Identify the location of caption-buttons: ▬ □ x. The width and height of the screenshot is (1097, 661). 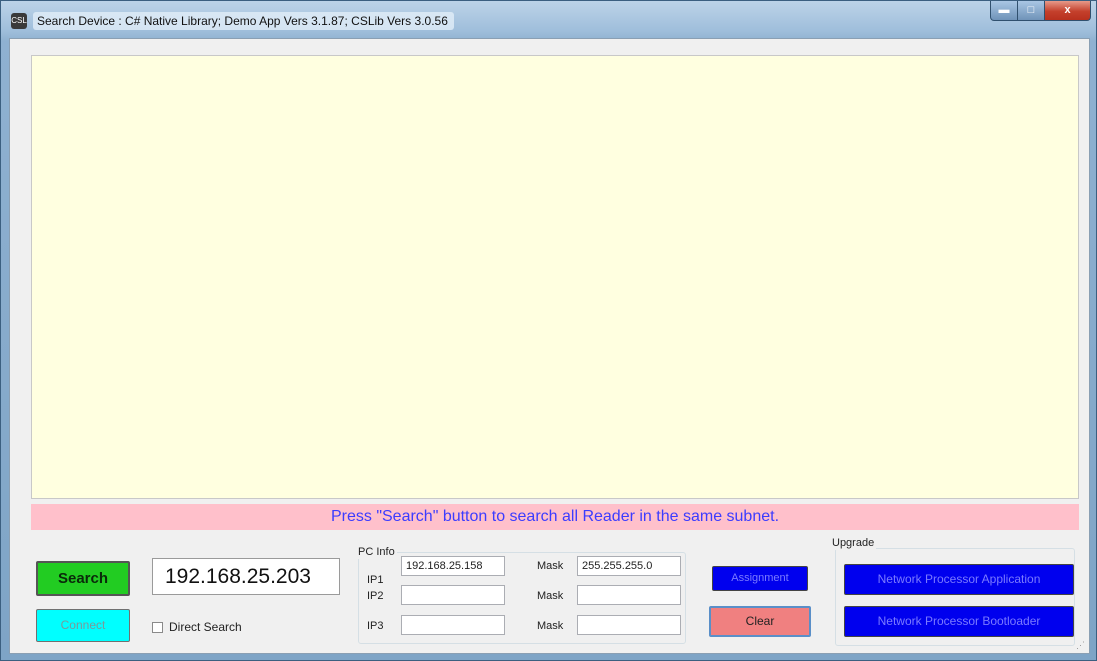
(1040, 12).